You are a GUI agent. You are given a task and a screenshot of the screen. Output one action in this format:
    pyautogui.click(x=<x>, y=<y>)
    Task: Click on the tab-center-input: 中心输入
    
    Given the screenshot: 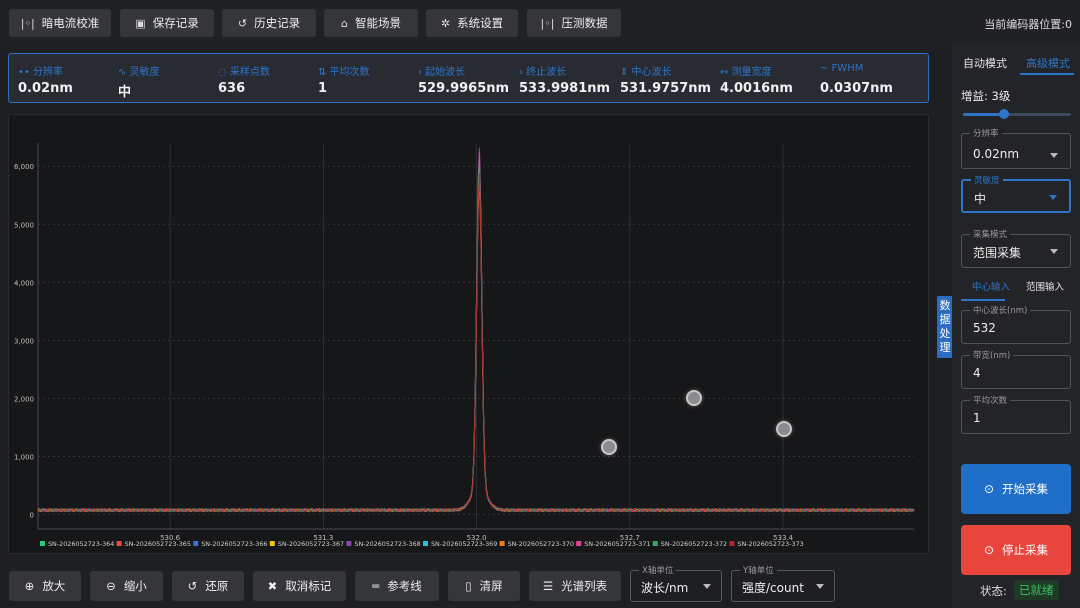 What is the action you would take?
    pyautogui.click(x=991, y=286)
    